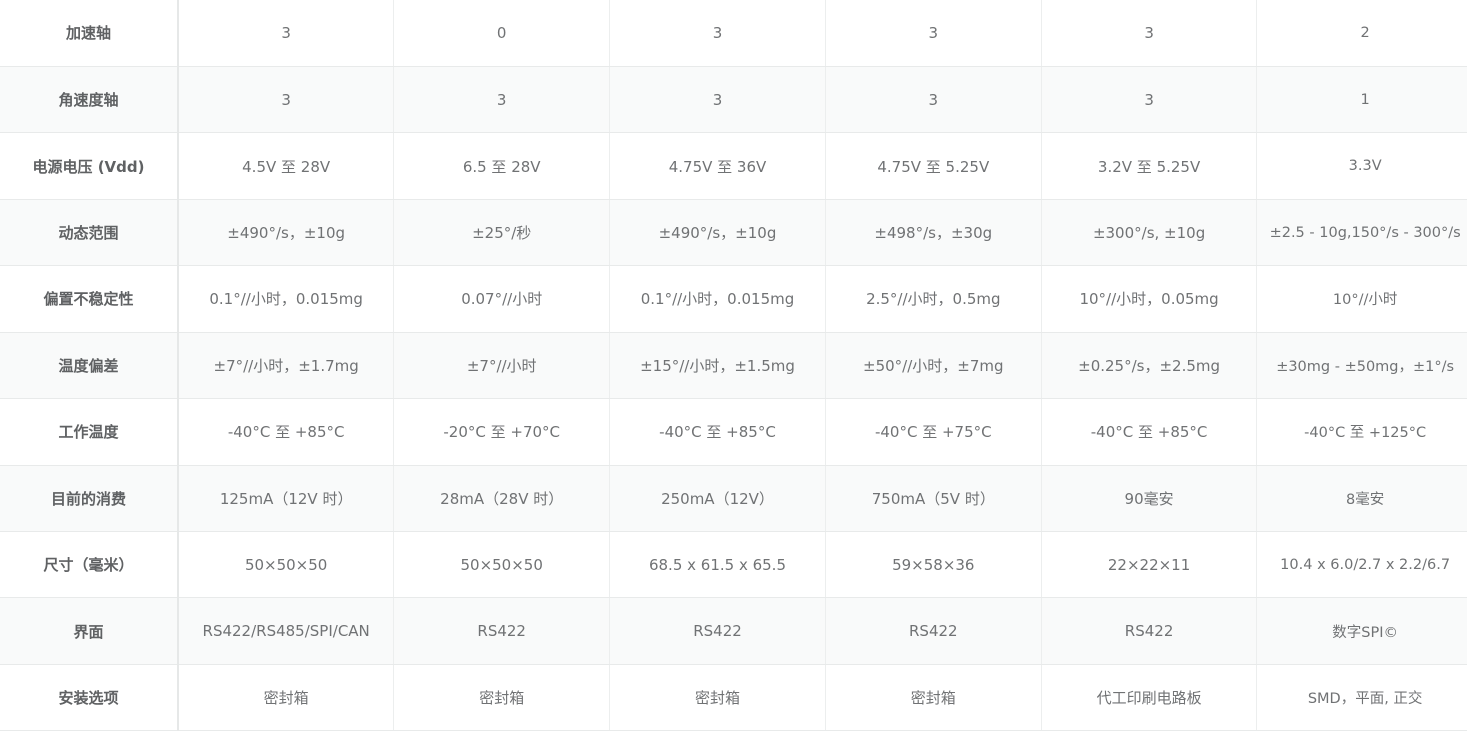 Image resolution: width=1467 pixels, height=731 pixels. Describe the element at coordinates (89, 565) in the screenshot. I see `row-label: 尺寸（毫米）` at that location.